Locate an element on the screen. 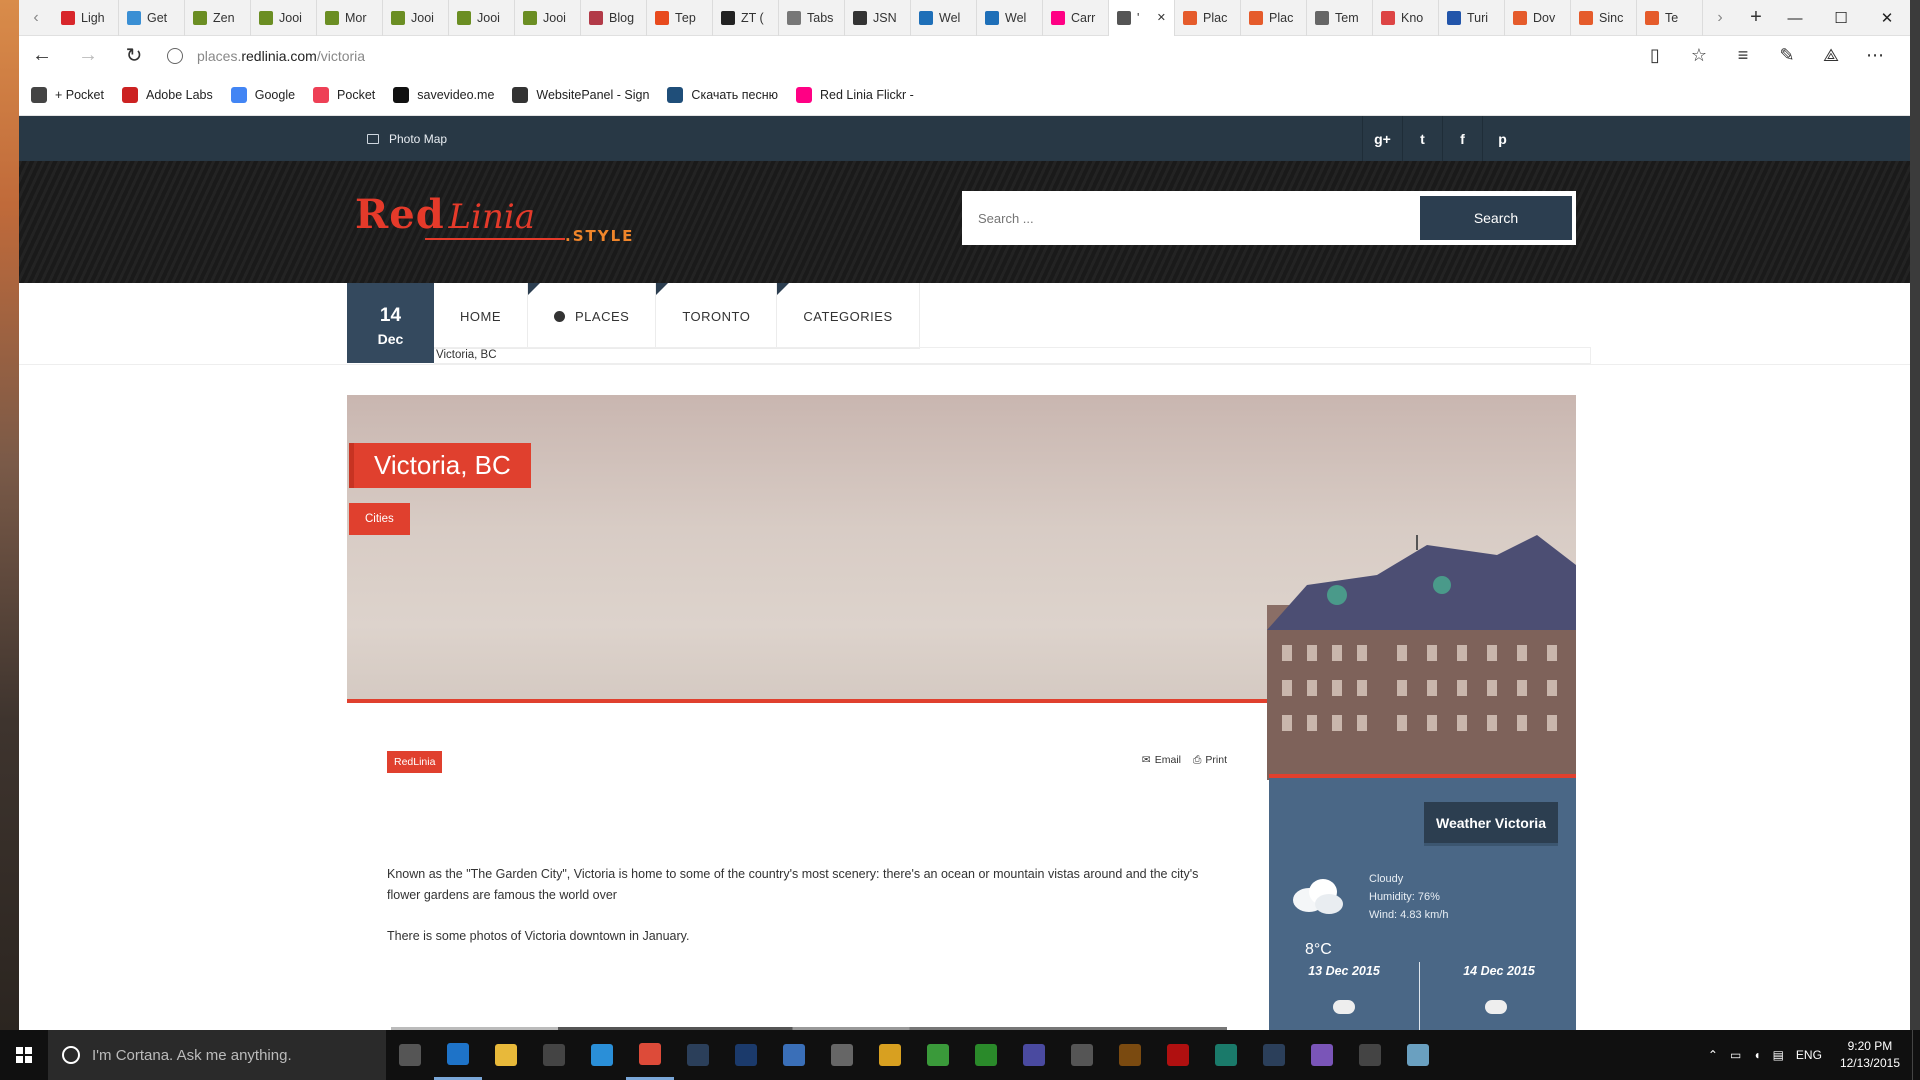  more-icon: ⋯ is located at coordinates (1875, 55).